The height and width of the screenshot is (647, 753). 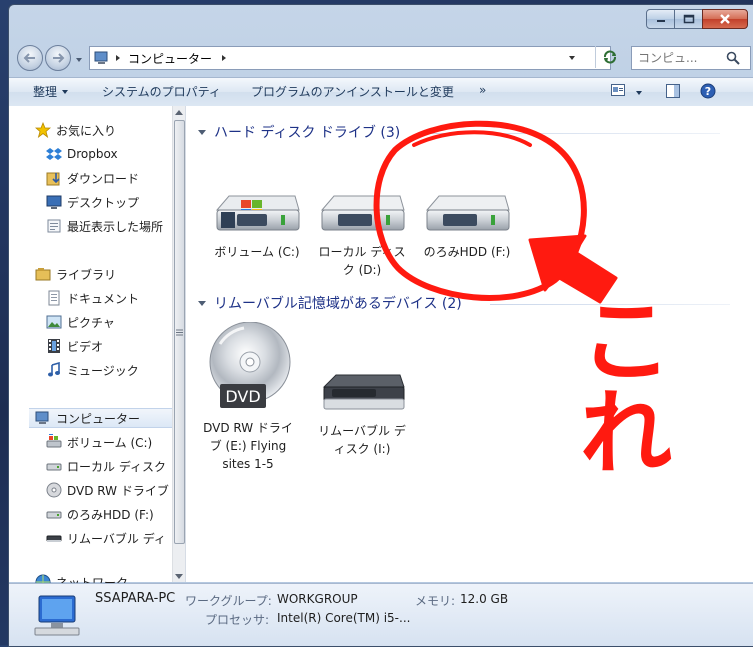 What do you see at coordinates (54, 322) in the screenshot?
I see `pictures-icon` at bounding box center [54, 322].